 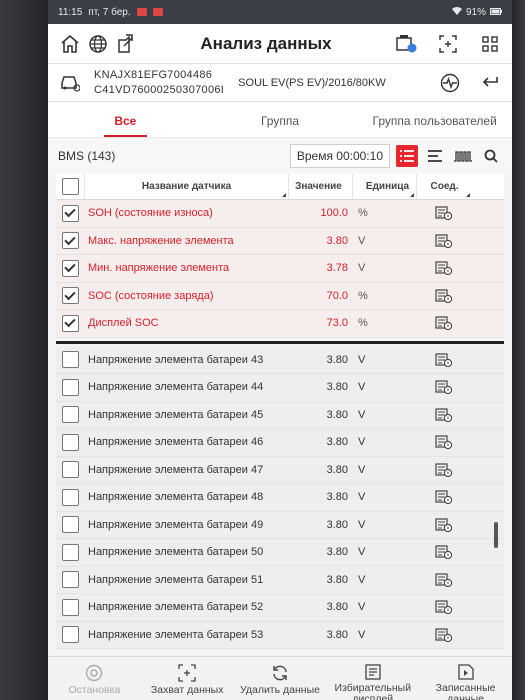 I want to click on list-view-button, so click(x=407, y=156).